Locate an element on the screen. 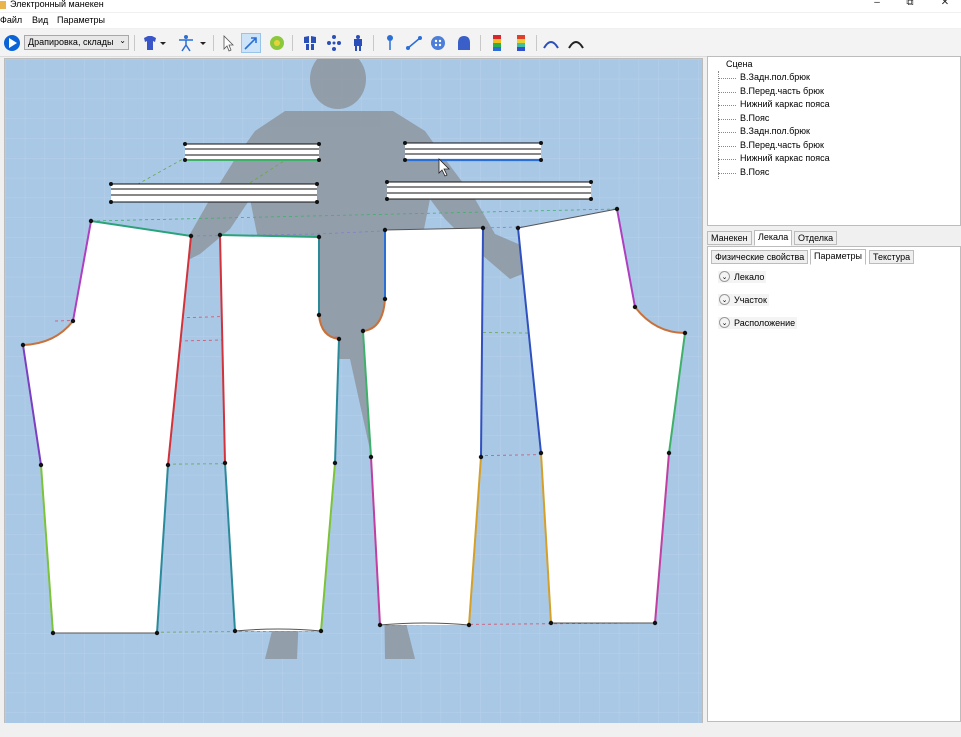 The height and width of the screenshot is (737, 961). button-tool-icon is located at coordinates (438, 43).